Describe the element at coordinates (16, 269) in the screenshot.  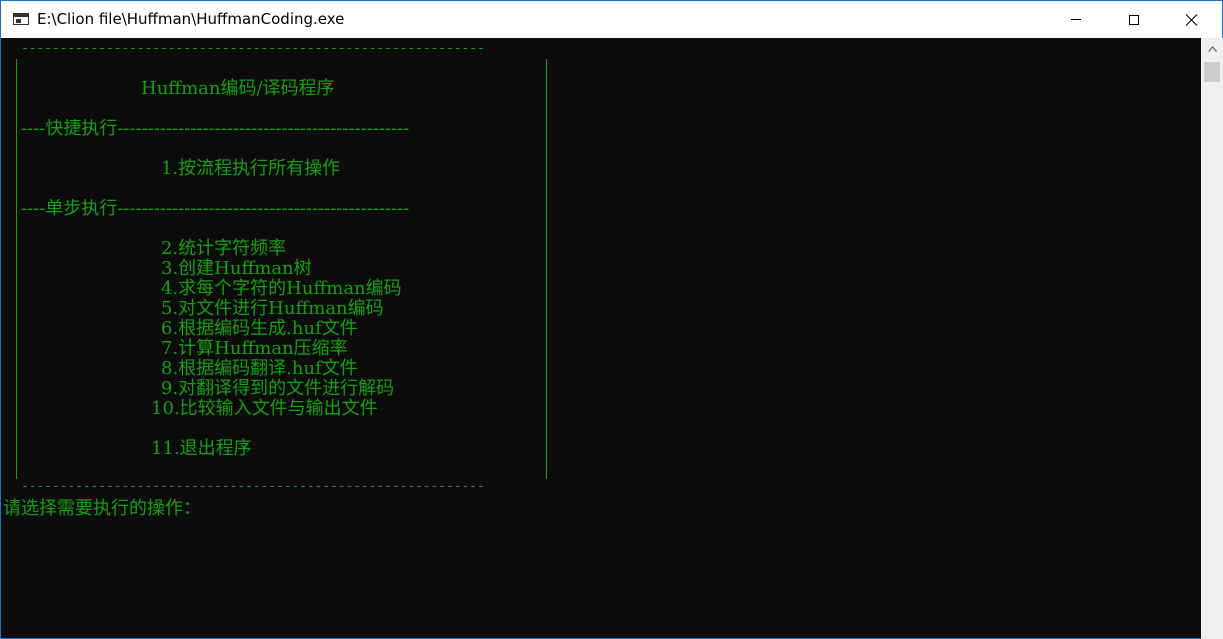
I see `menu-frame-left-border` at that location.